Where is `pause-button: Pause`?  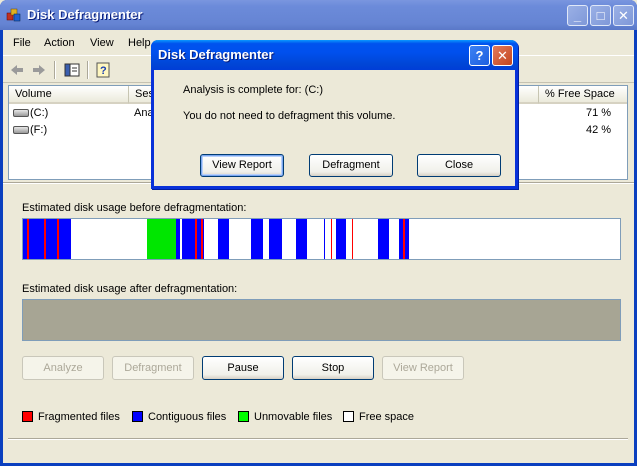 pause-button: Pause is located at coordinates (243, 368).